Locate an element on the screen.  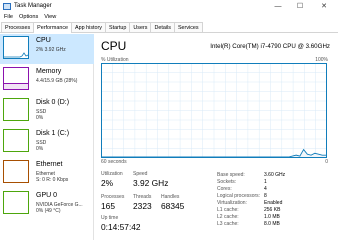
spec-value: 3.60 GHz is located at coordinates (275, 175).